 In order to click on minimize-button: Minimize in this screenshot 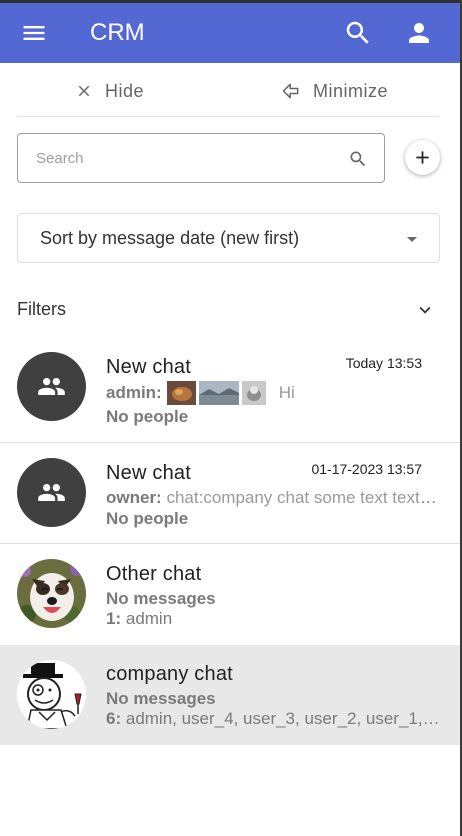, I will do `click(334, 91)`.